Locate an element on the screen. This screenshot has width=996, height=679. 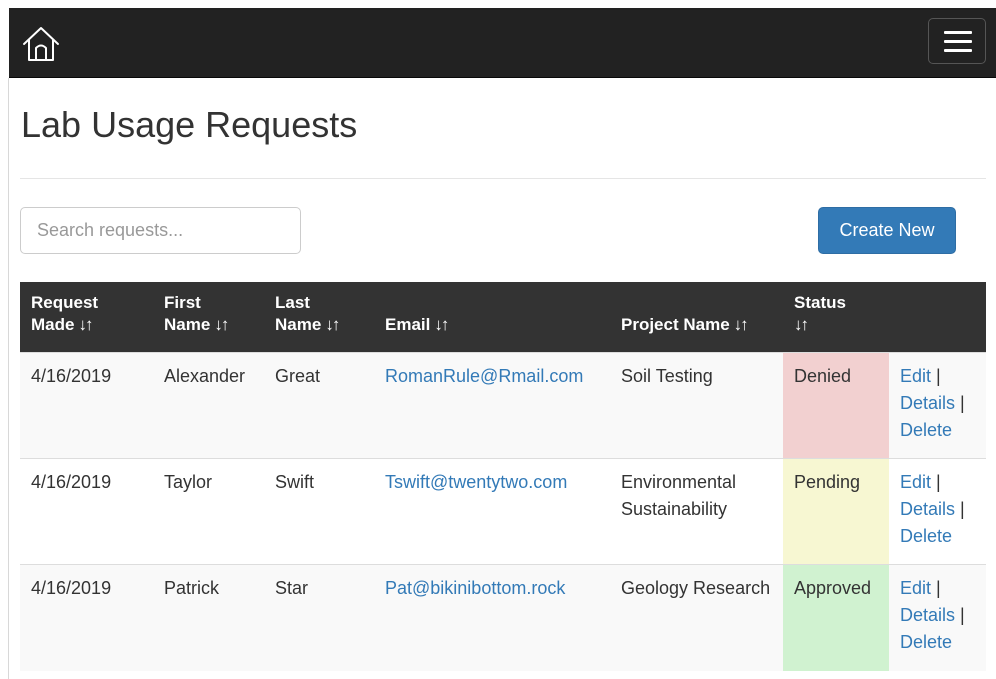
top-strip is located at coordinates (498, 4).